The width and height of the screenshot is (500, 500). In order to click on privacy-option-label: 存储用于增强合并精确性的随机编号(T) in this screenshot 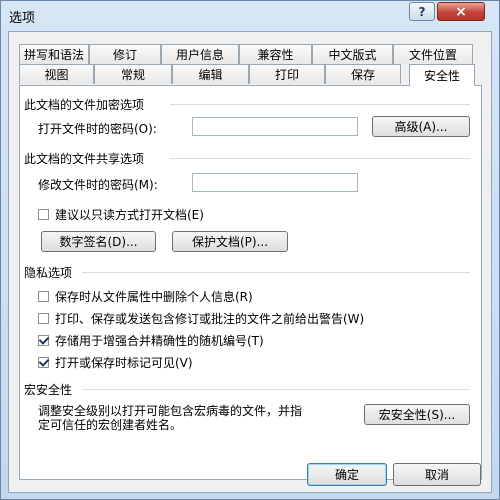, I will do `click(159, 341)`.